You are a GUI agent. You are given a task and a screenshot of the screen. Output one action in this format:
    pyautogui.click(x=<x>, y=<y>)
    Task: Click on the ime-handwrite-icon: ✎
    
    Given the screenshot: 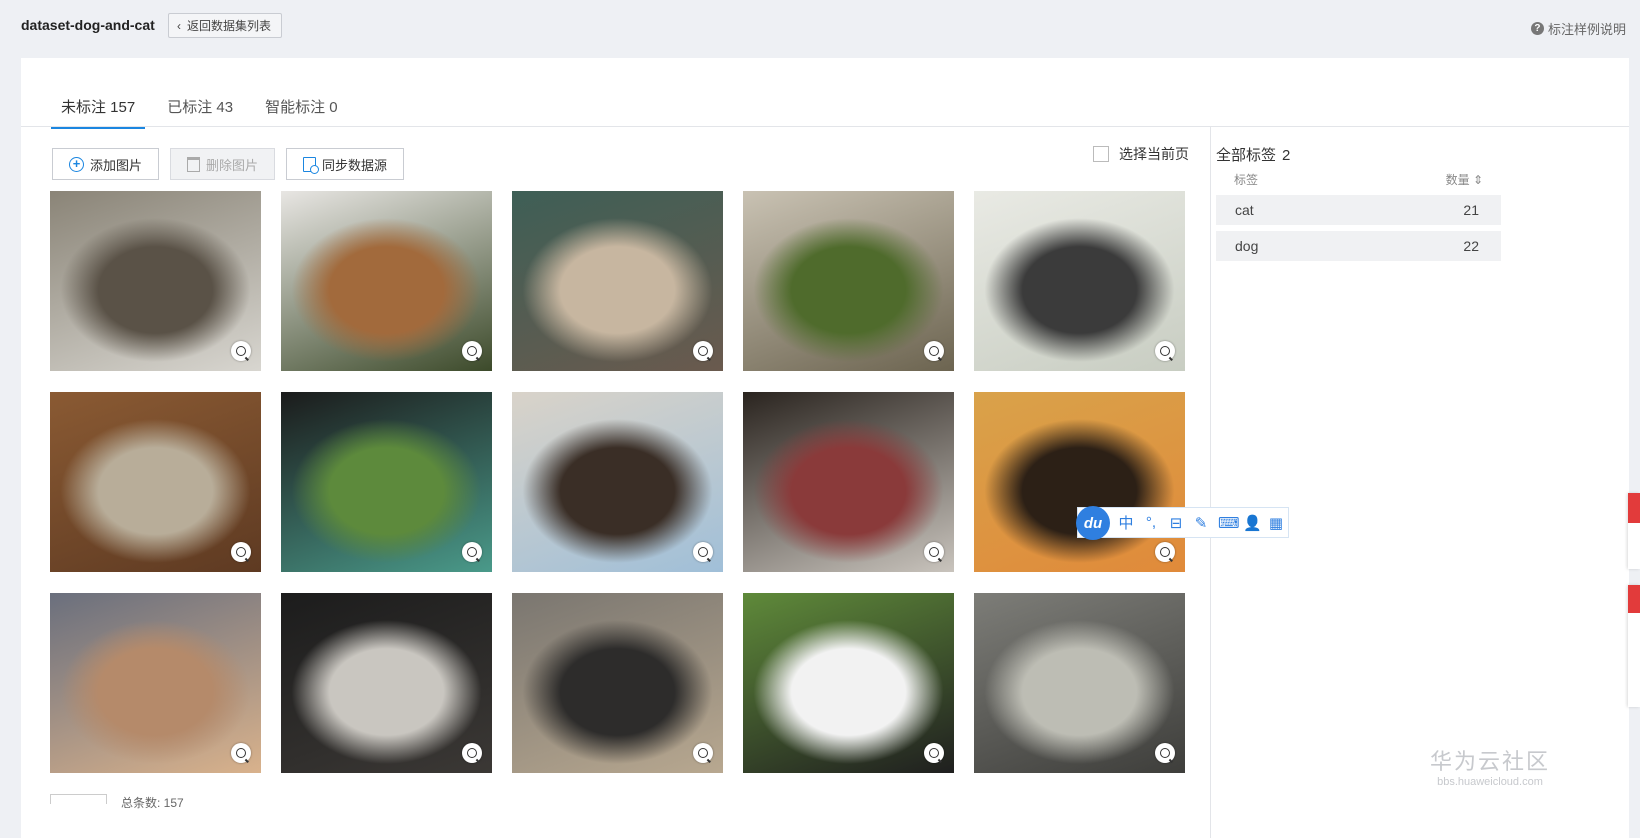 What is the action you would take?
    pyautogui.click(x=1201, y=523)
    